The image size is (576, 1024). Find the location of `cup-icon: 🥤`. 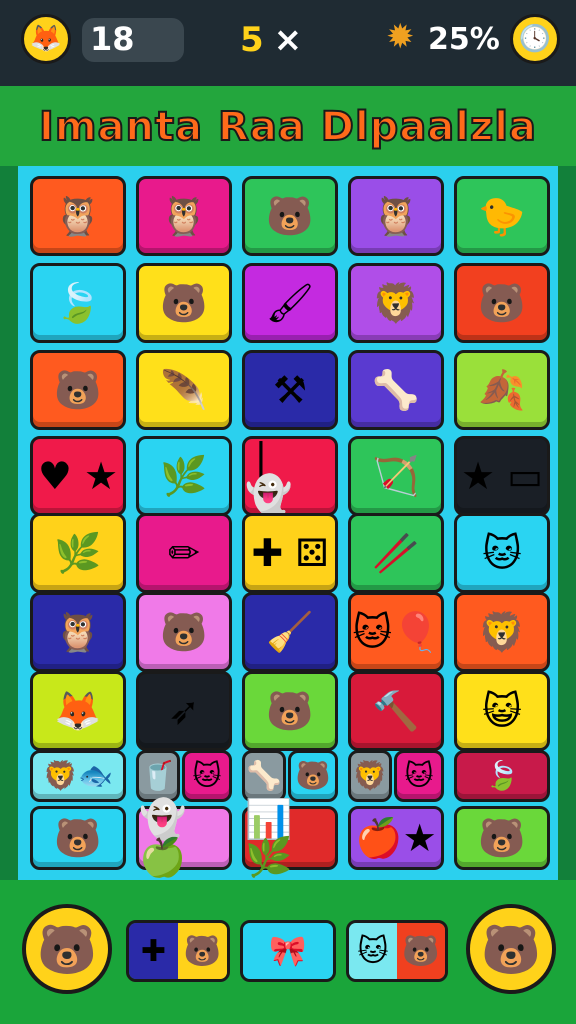

cup-icon: 🥤 is located at coordinates (158, 775).